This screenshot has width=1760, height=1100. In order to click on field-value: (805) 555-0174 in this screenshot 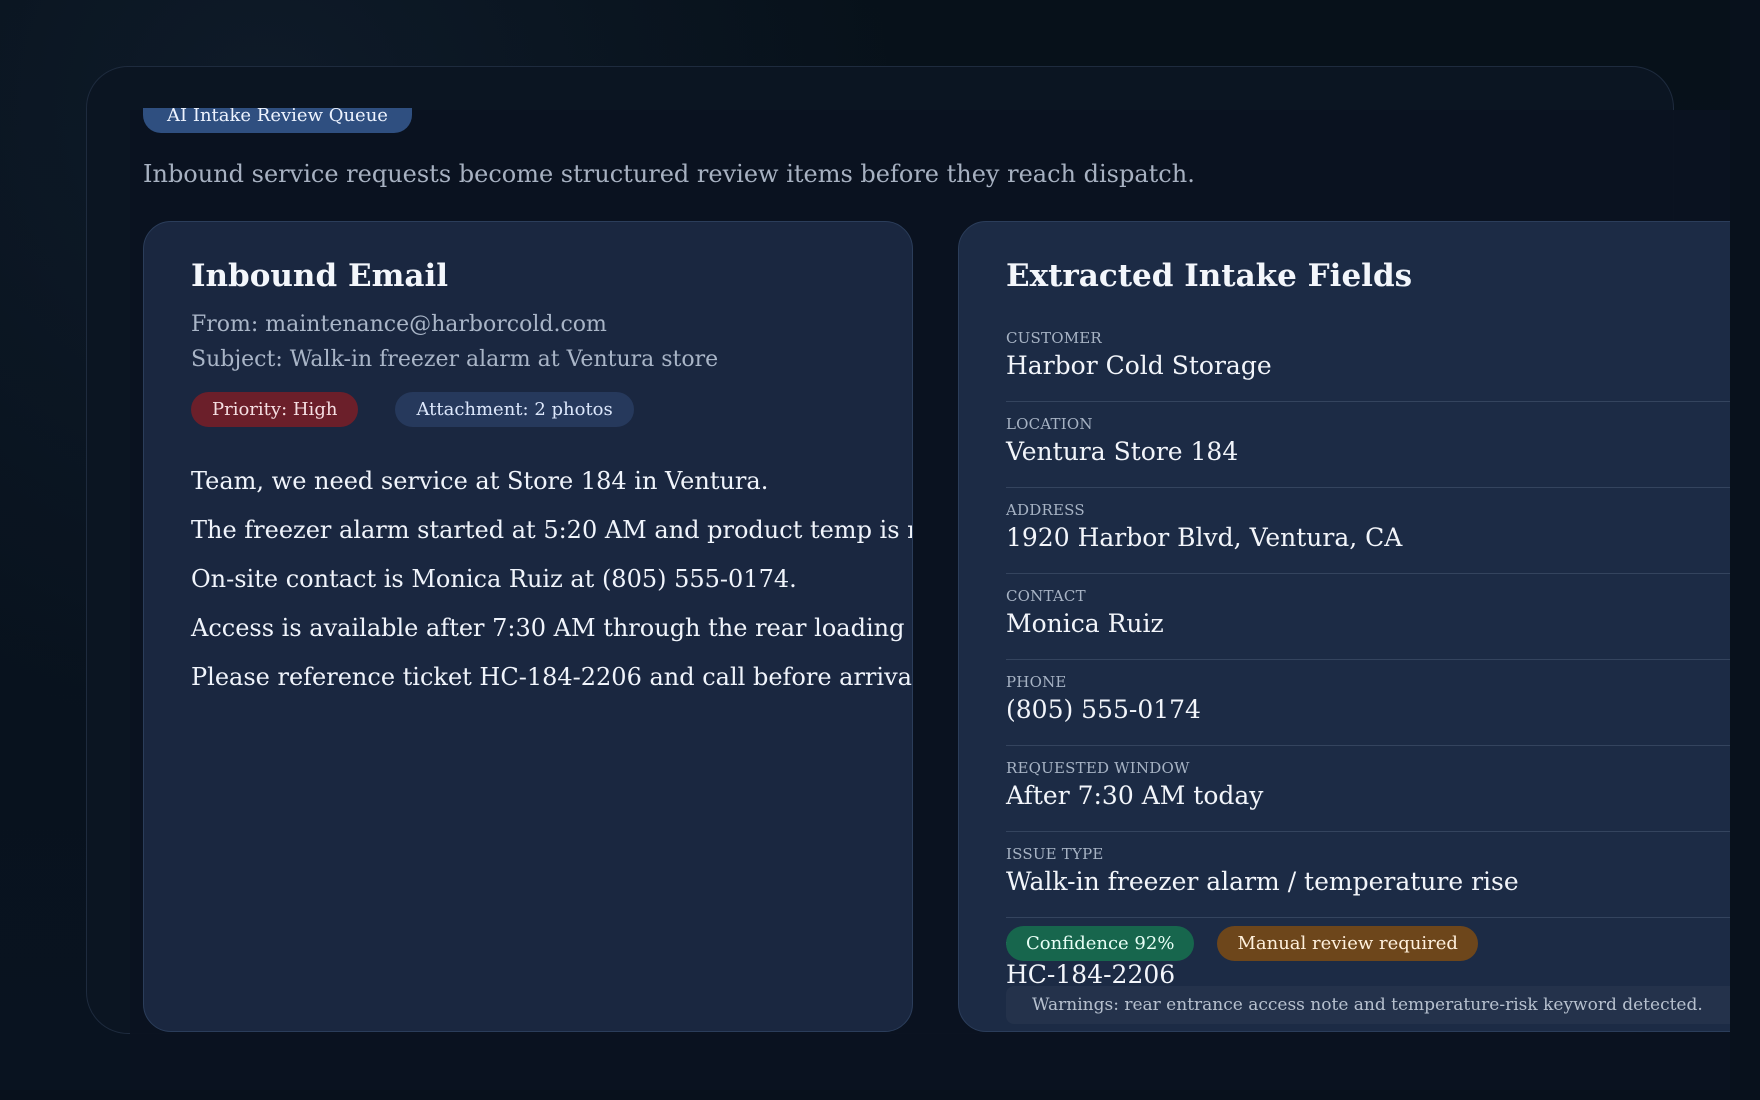, I will do `click(1103, 709)`.